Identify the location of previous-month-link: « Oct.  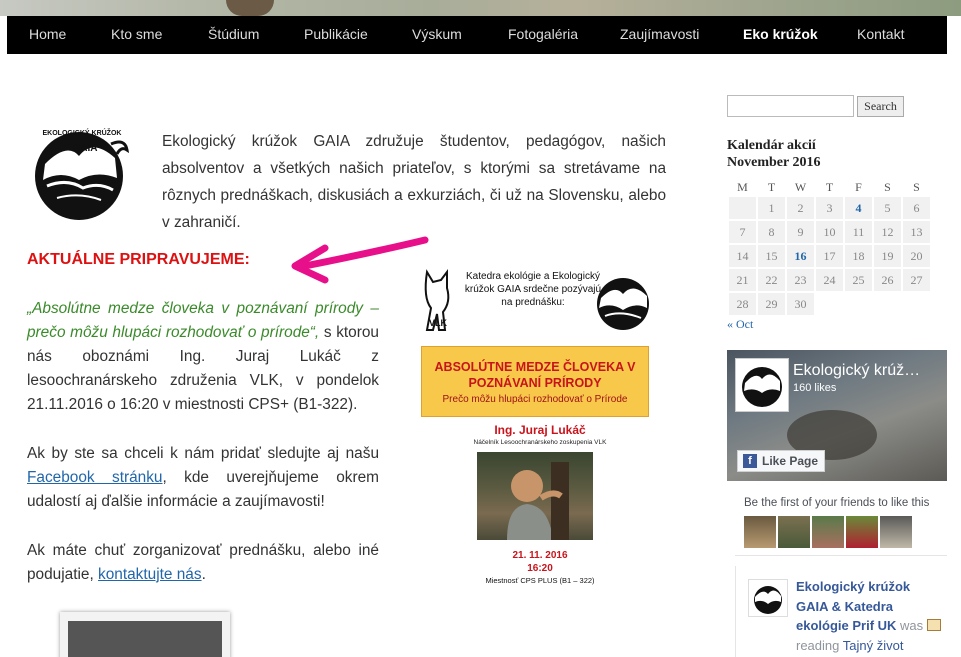
(740, 324).